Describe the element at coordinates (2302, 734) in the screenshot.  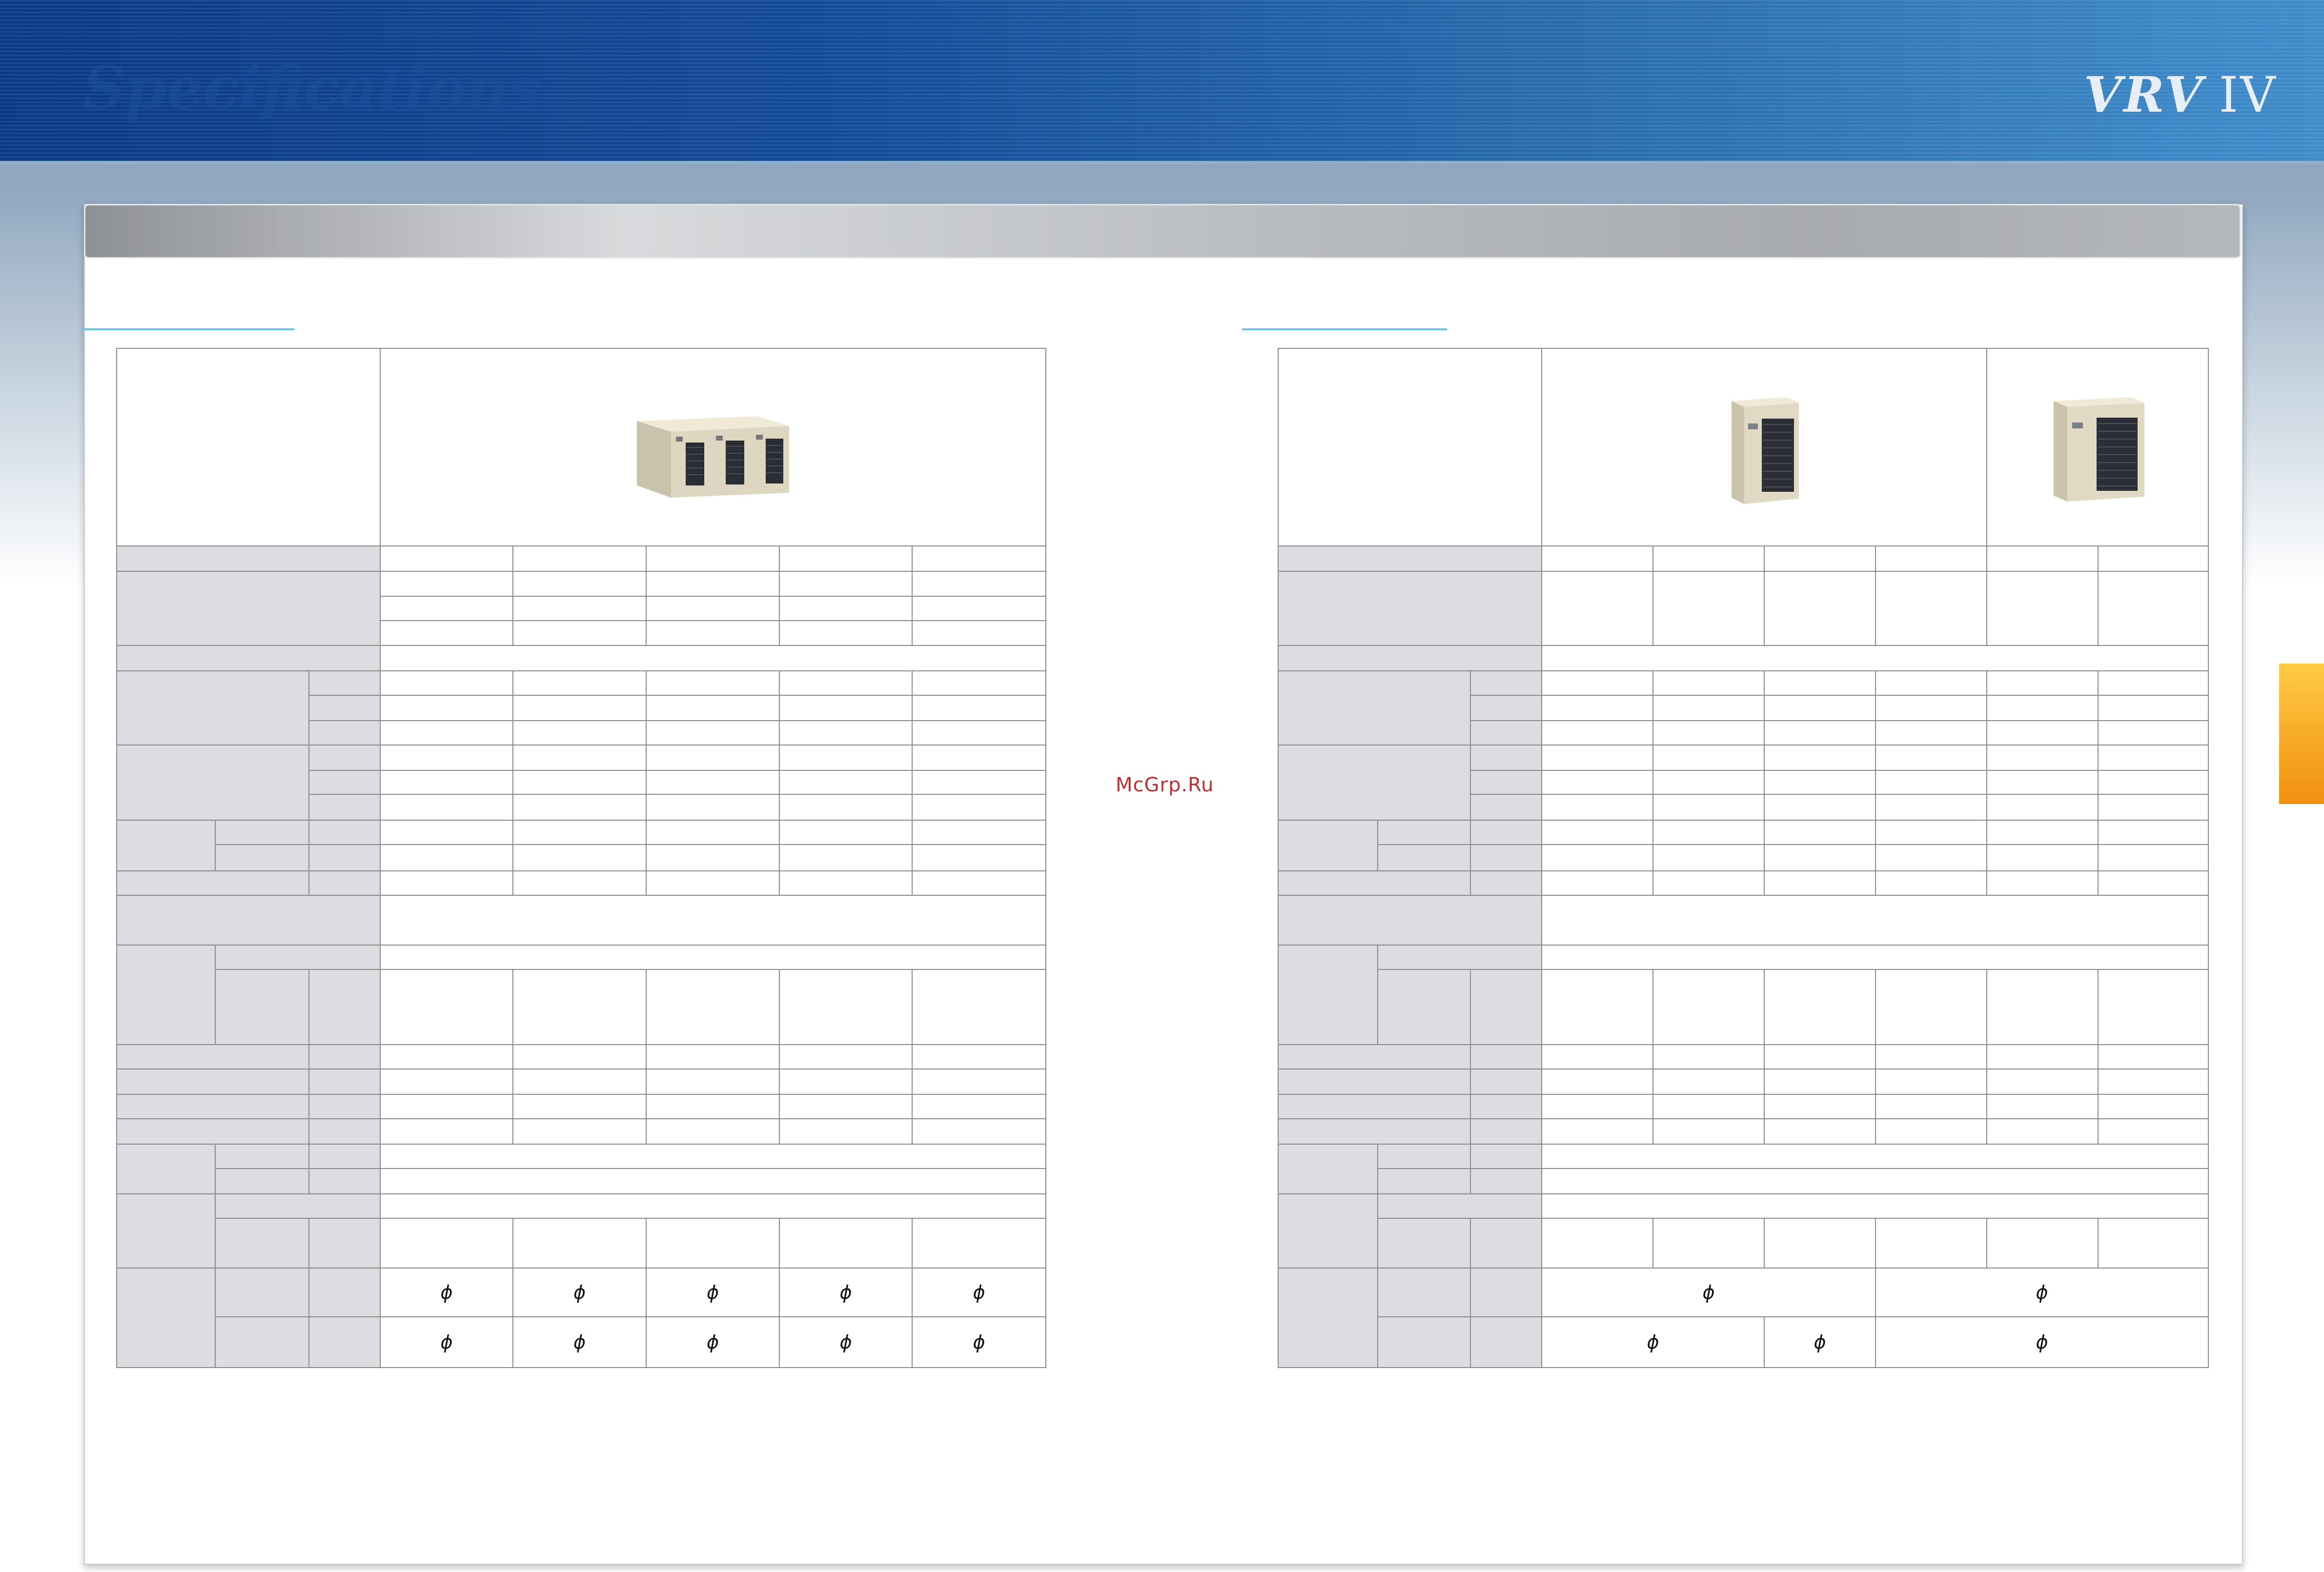
I see `side-index-tab` at that location.